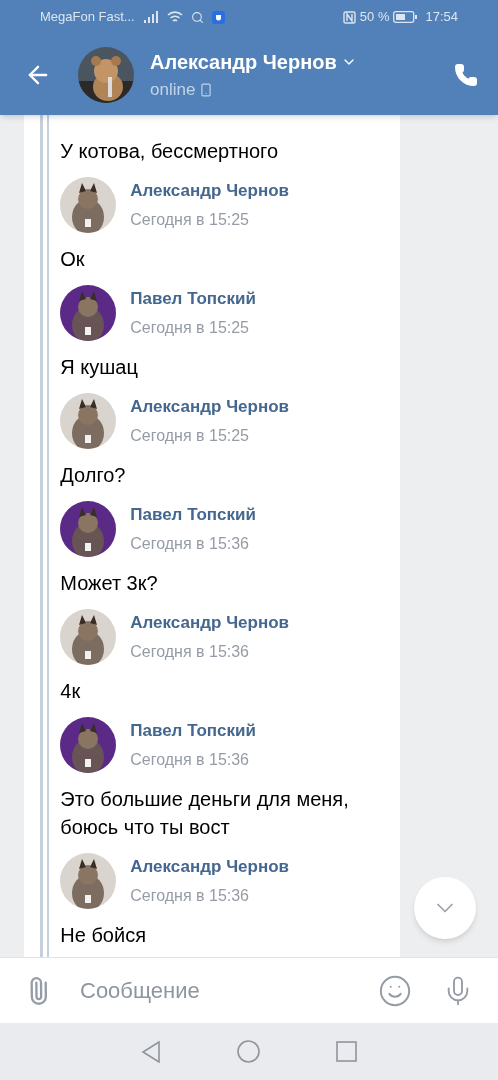 The width and height of the screenshot is (498, 1080). What do you see at coordinates (445, 908) in the screenshot?
I see `scroll-down-button` at bounding box center [445, 908].